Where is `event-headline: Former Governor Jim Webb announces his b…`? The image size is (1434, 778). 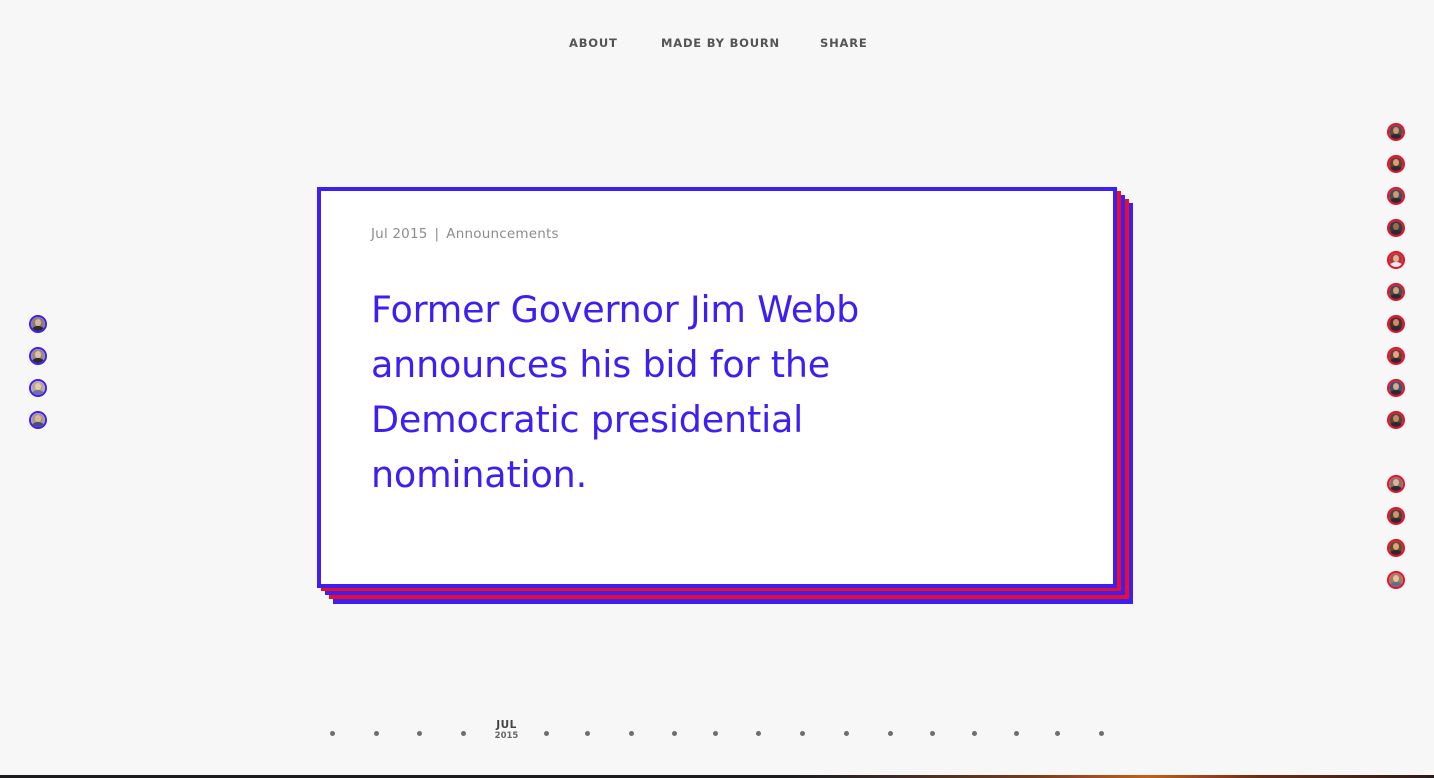
event-headline: Former Governor Jim Webb announces his b… is located at coordinates (615, 392).